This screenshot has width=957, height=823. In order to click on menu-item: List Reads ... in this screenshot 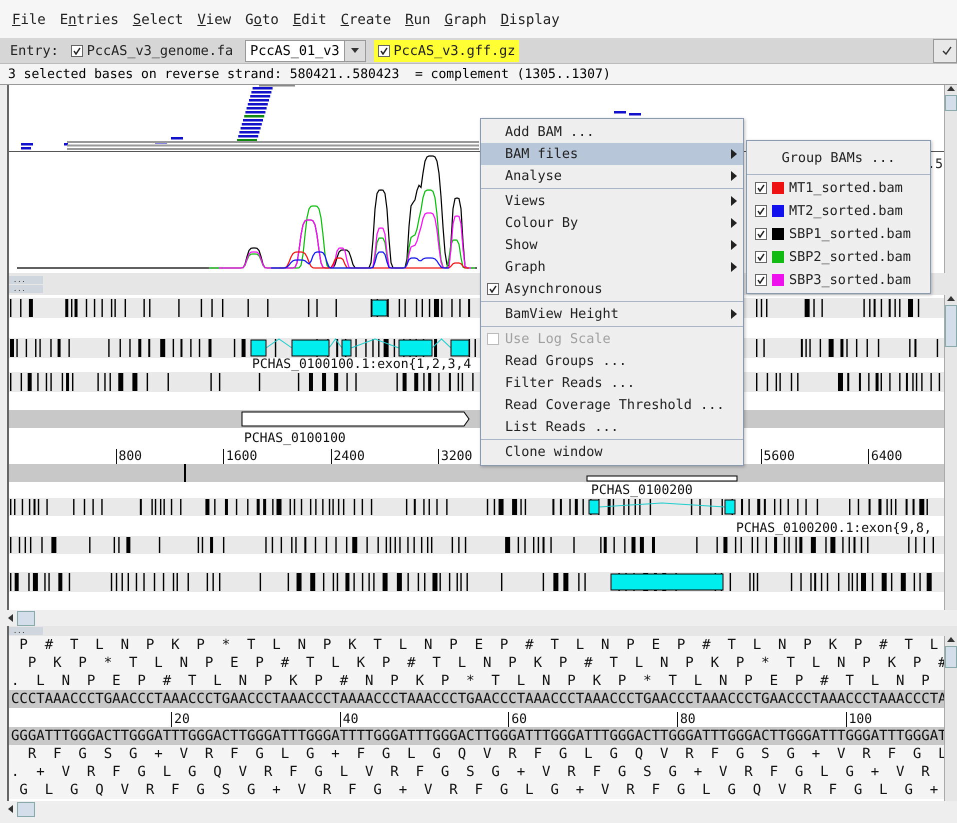, I will do `click(612, 427)`.